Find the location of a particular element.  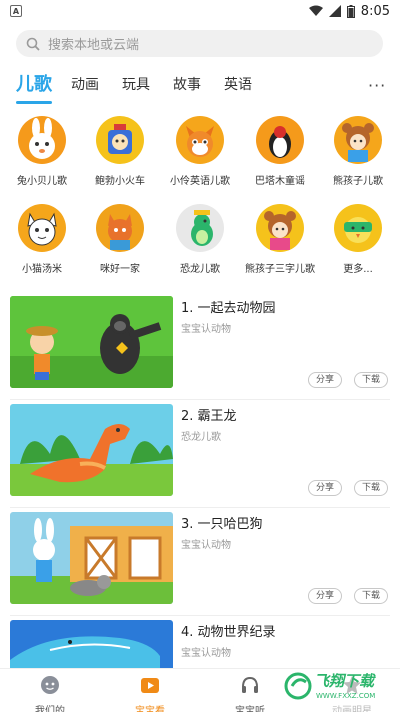

category-xiaoling-english: 小伶英语儿歌 is located at coordinates (200, 151).